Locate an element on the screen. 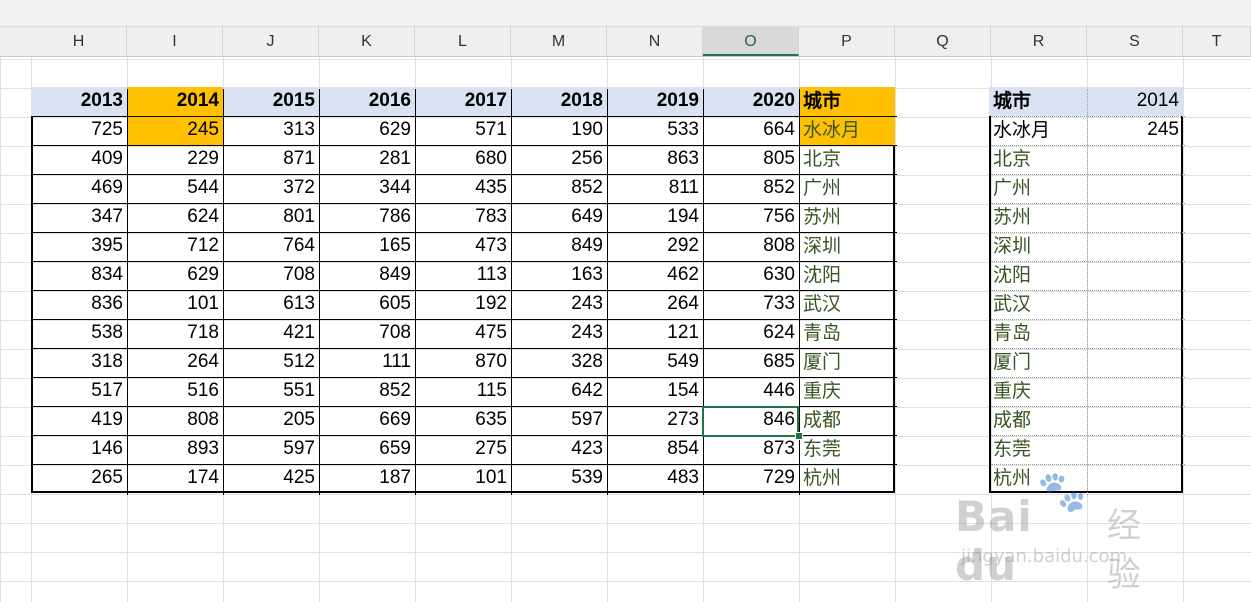 The image size is (1251, 602). data-cell: 642 is located at coordinates (559, 391).